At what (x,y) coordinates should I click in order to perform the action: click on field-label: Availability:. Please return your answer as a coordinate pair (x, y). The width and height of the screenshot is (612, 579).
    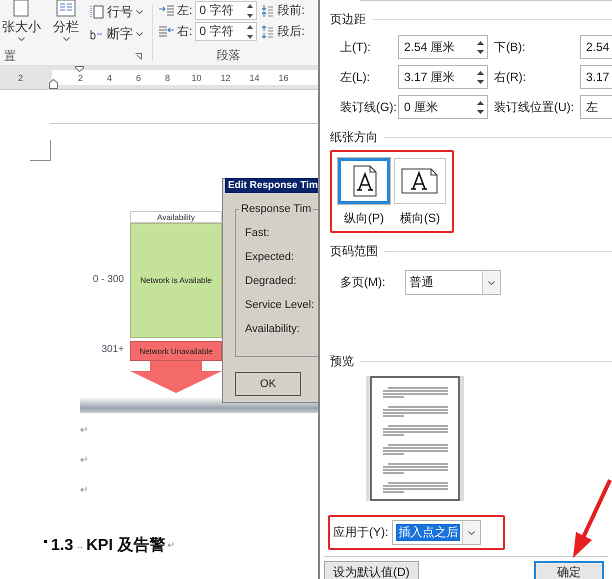
    Looking at the image, I should click on (272, 329).